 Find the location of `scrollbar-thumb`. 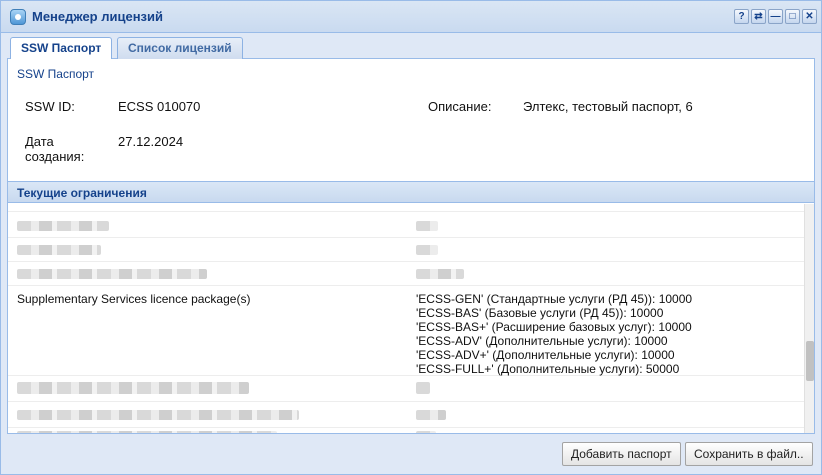

scrollbar-thumb is located at coordinates (810, 361).